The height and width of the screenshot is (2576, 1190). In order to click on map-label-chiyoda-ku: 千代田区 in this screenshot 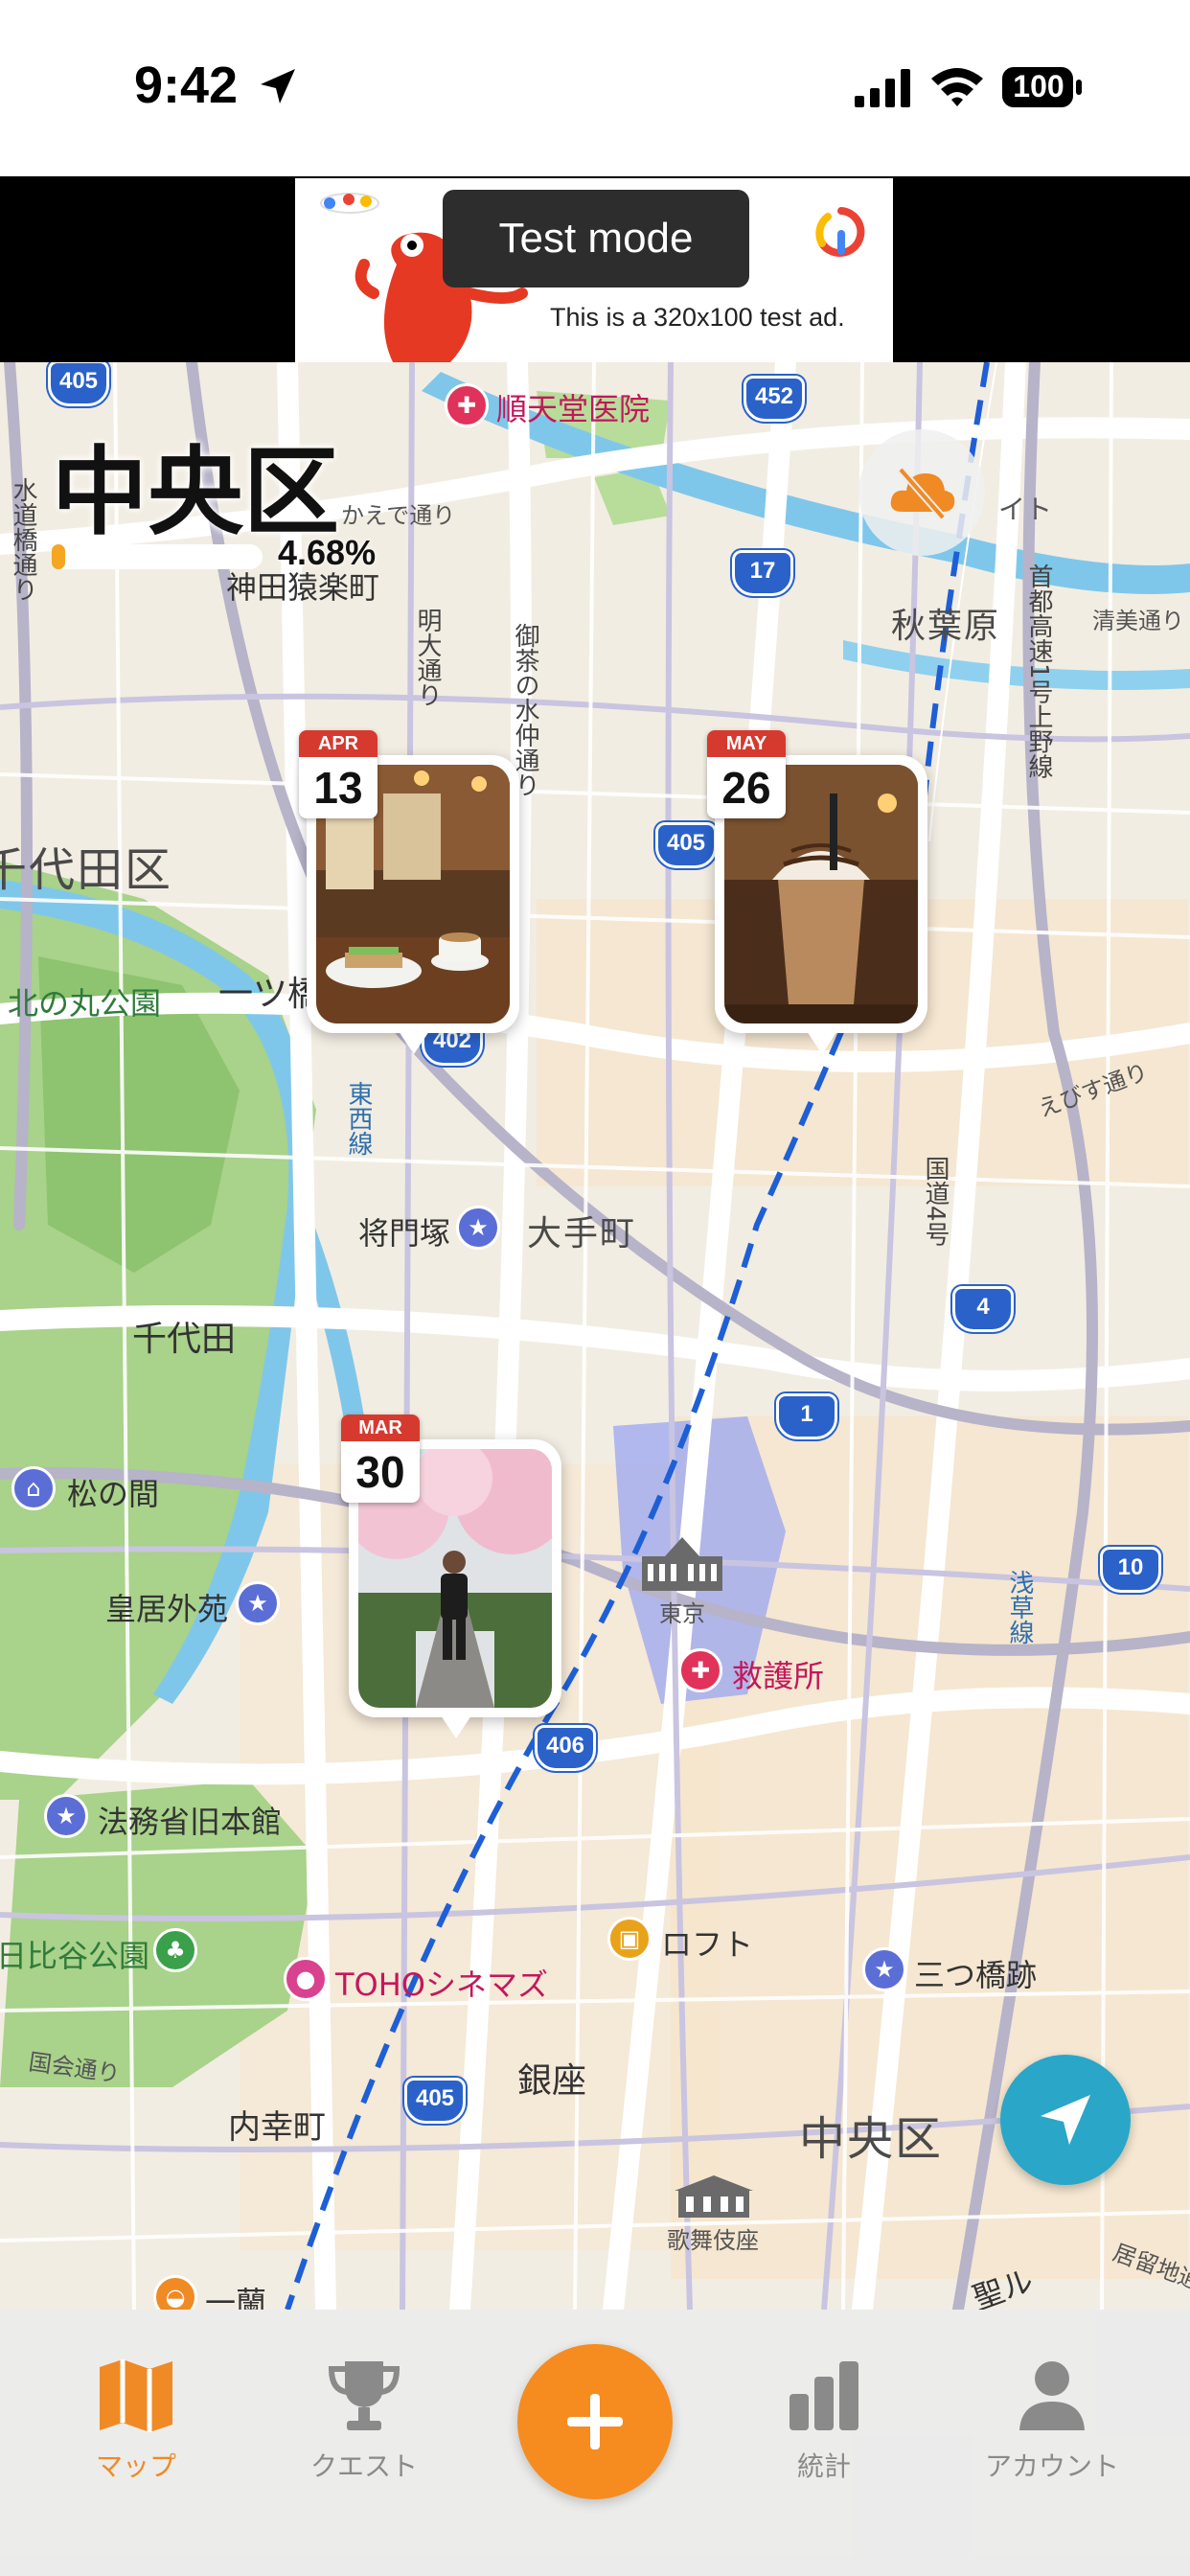, I will do `click(87, 870)`.